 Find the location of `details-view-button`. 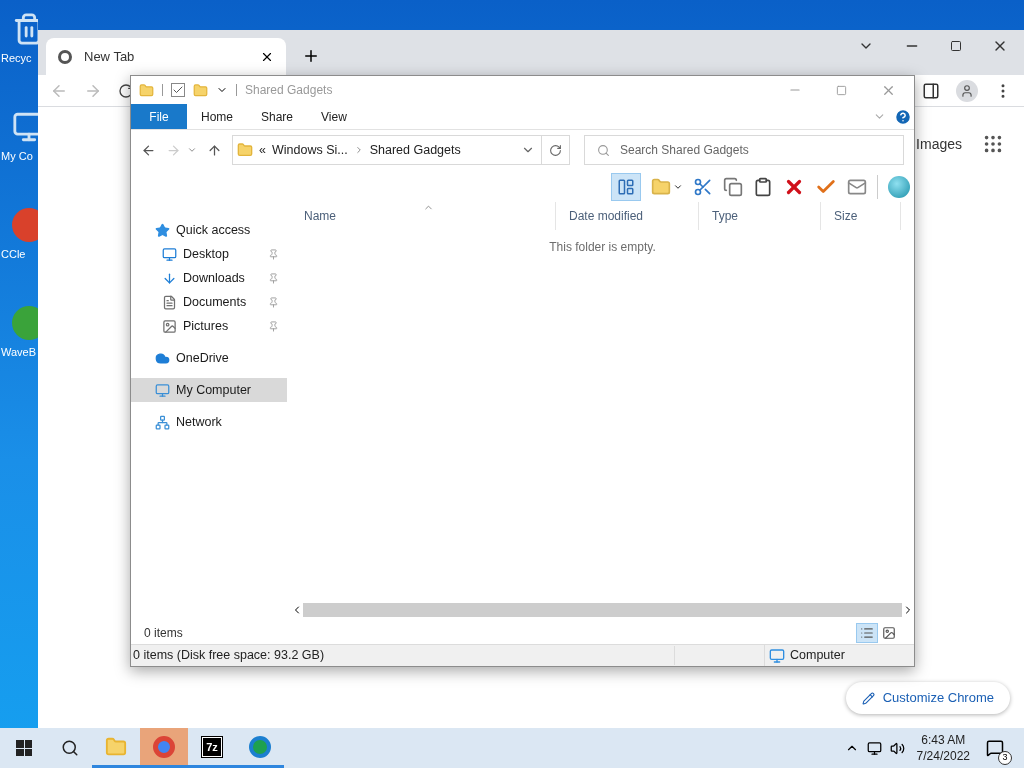

details-view-button is located at coordinates (867, 633).